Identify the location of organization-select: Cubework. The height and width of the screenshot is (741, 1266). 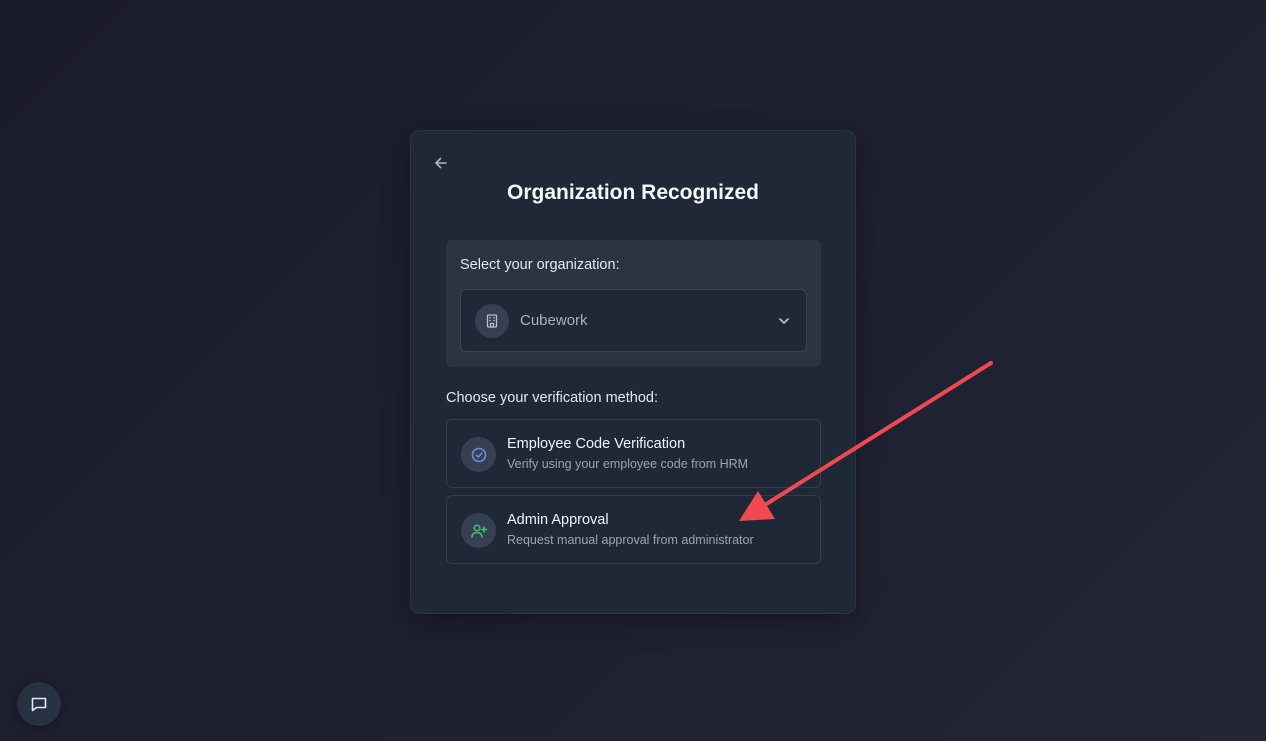
(633, 320).